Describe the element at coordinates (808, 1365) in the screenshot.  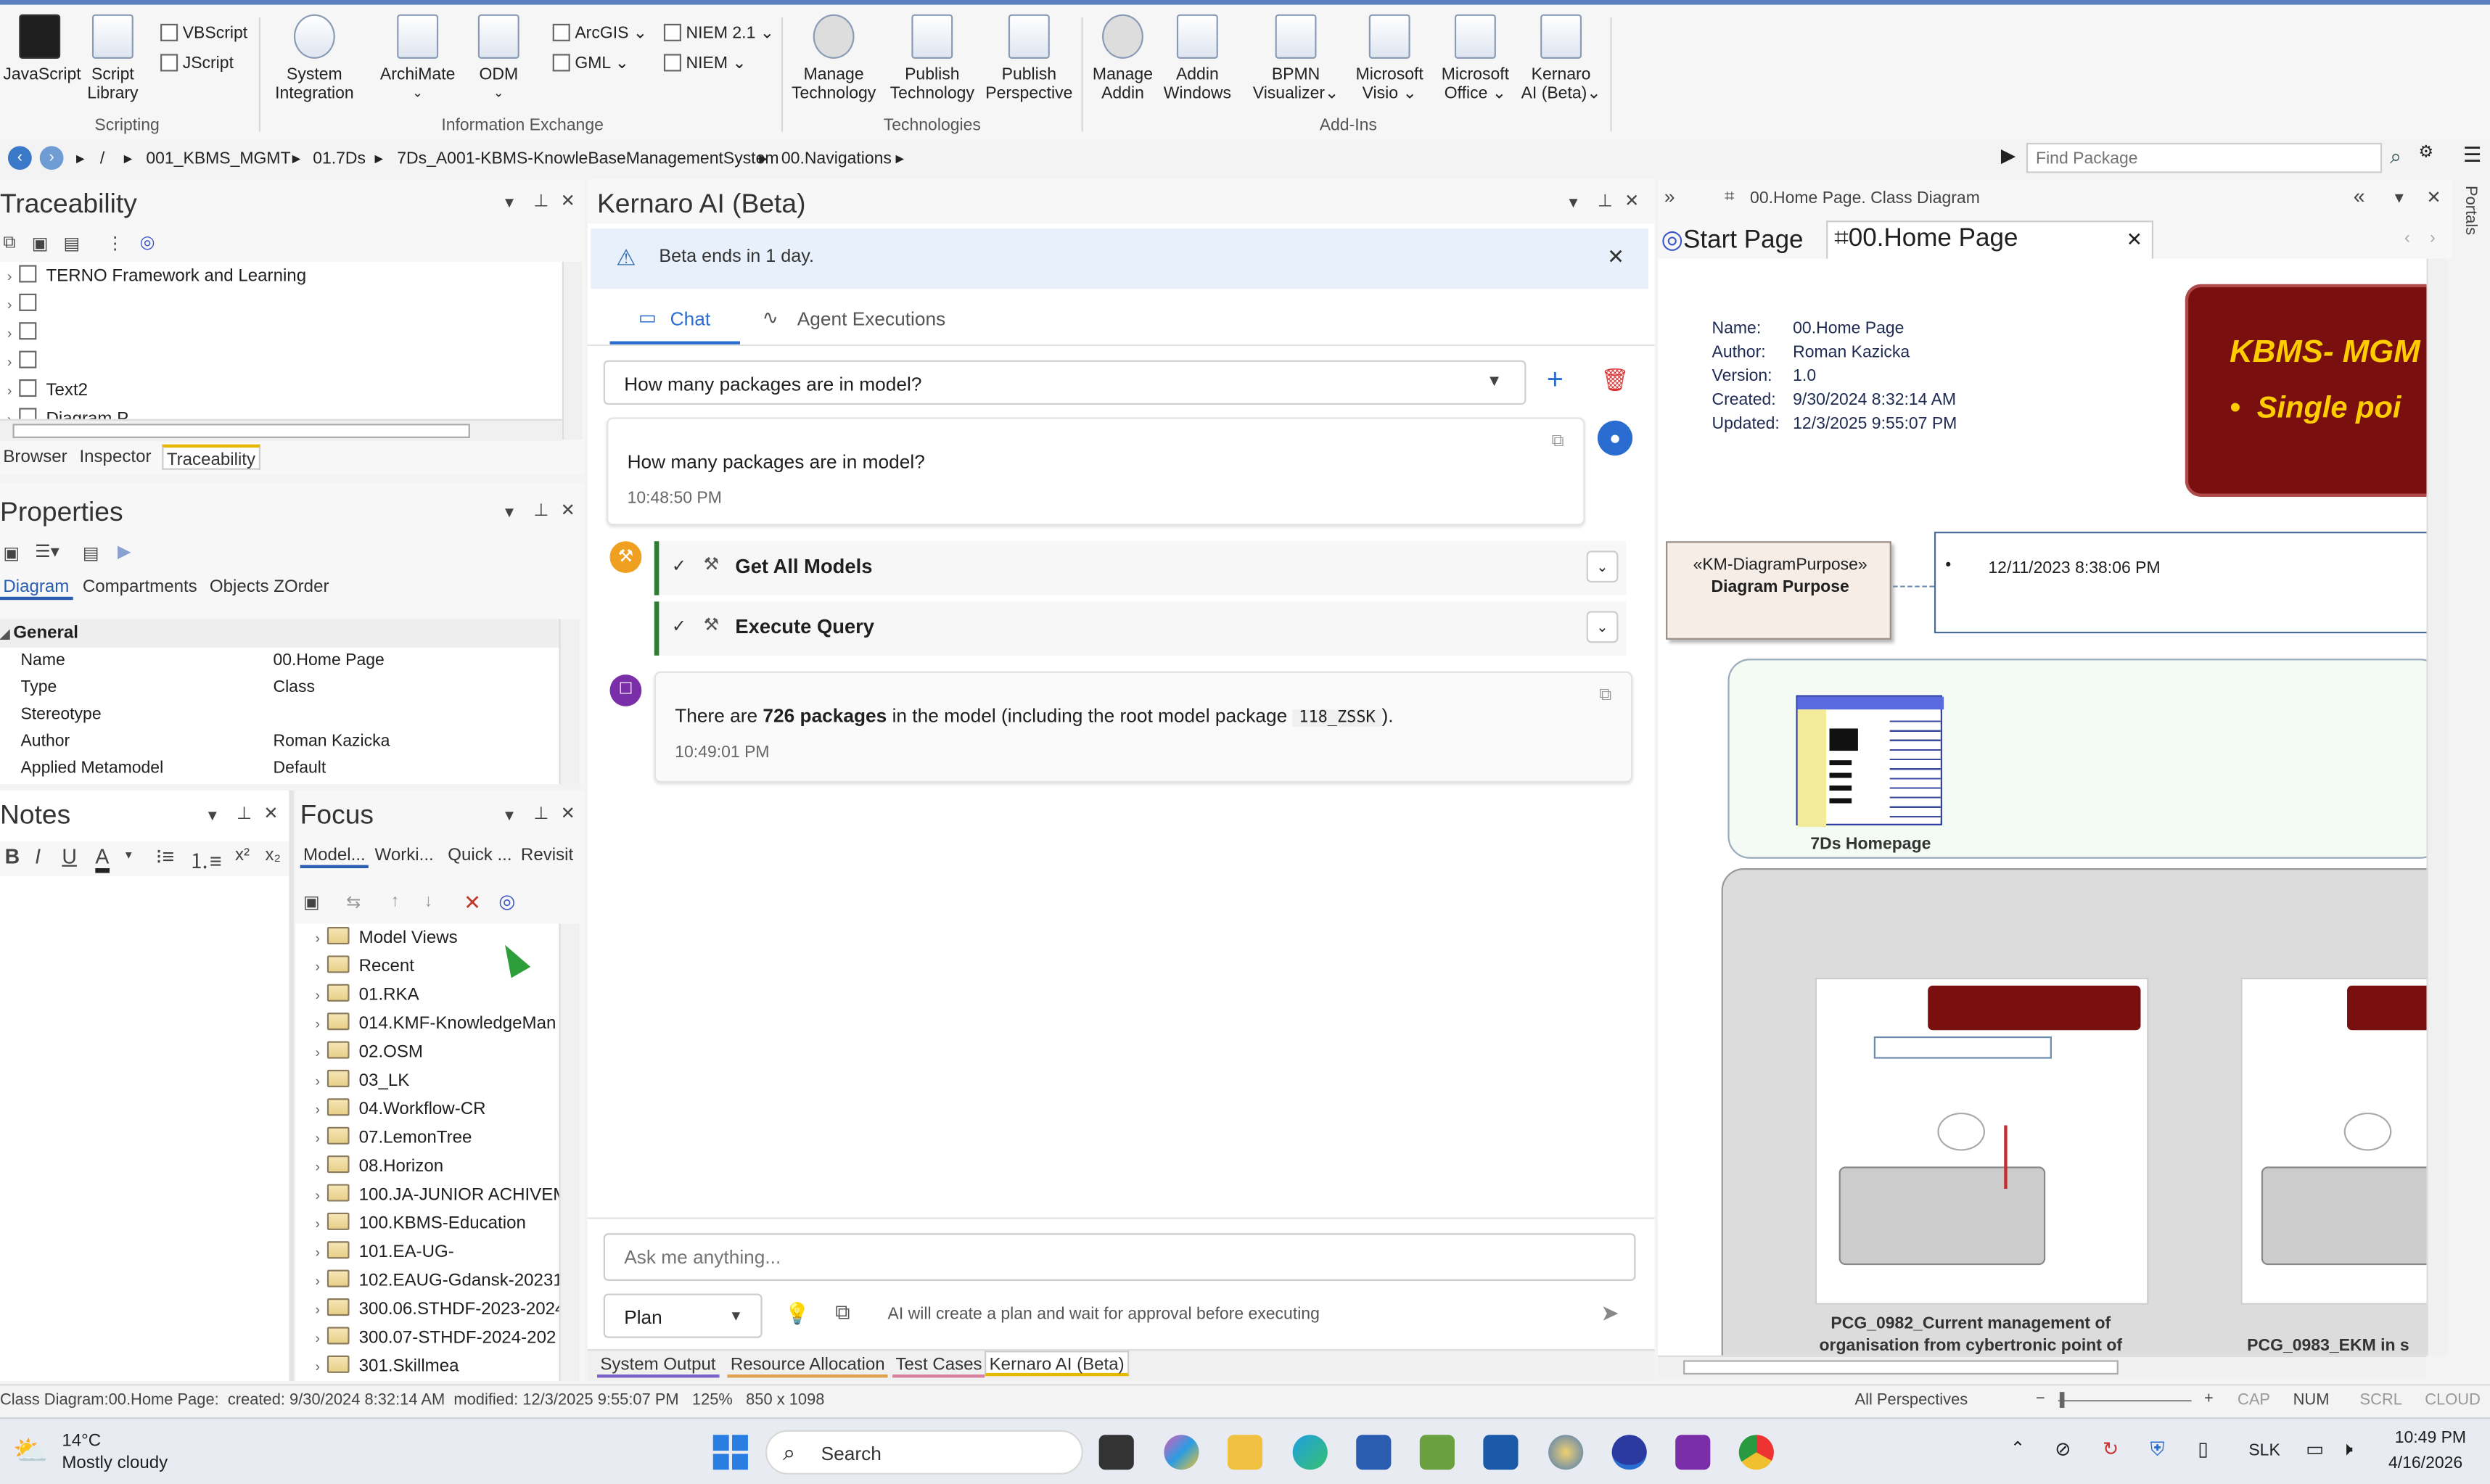
I see `tab-resource-allocation: Resource Allocation` at that location.